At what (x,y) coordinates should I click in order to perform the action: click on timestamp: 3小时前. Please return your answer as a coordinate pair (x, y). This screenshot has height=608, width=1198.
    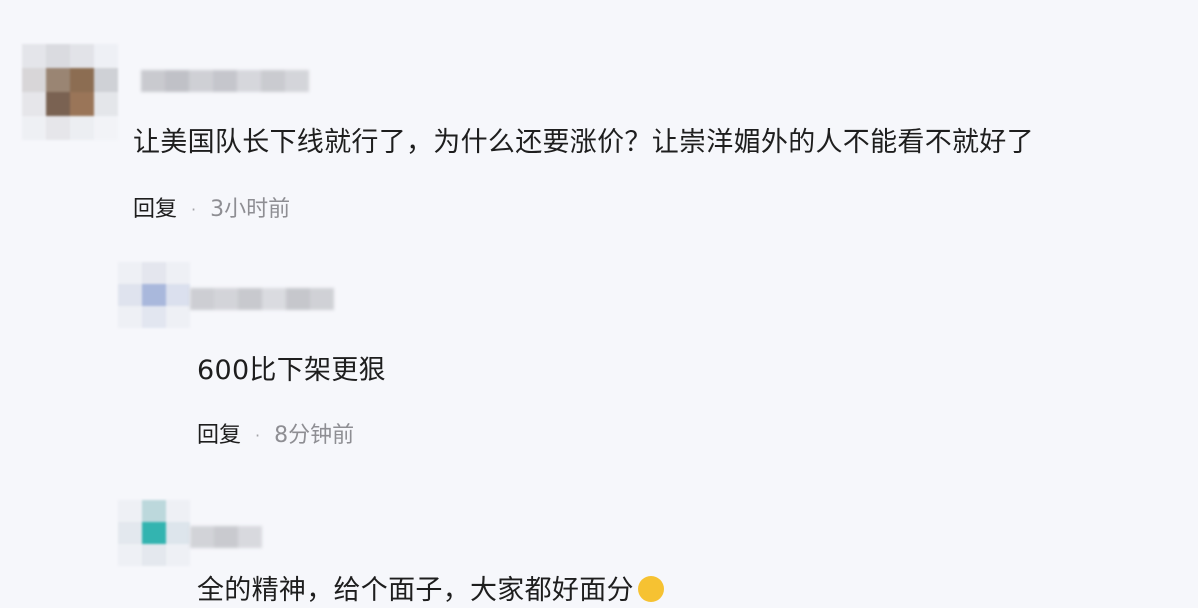
    Looking at the image, I should click on (250, 209).